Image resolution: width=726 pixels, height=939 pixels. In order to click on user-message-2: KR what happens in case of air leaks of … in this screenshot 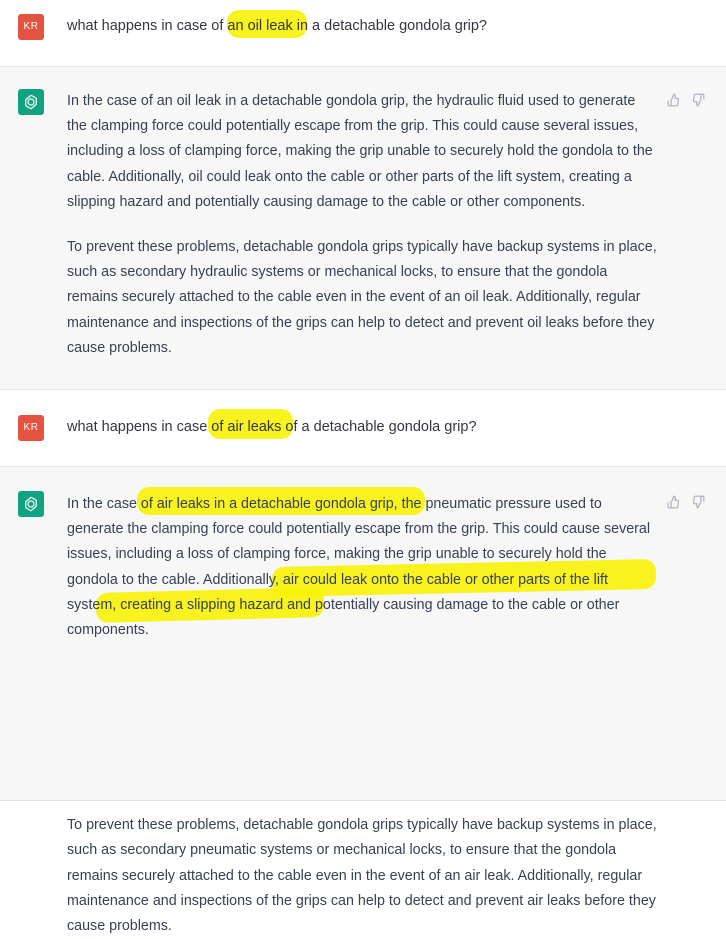, I will do `click(363, 428)`.